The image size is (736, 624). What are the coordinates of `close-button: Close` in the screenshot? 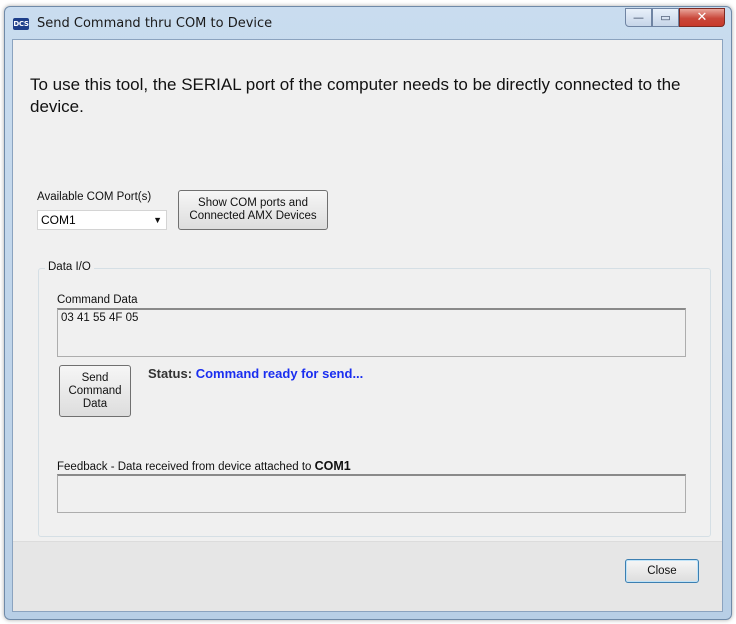 It's located at (662, 571).